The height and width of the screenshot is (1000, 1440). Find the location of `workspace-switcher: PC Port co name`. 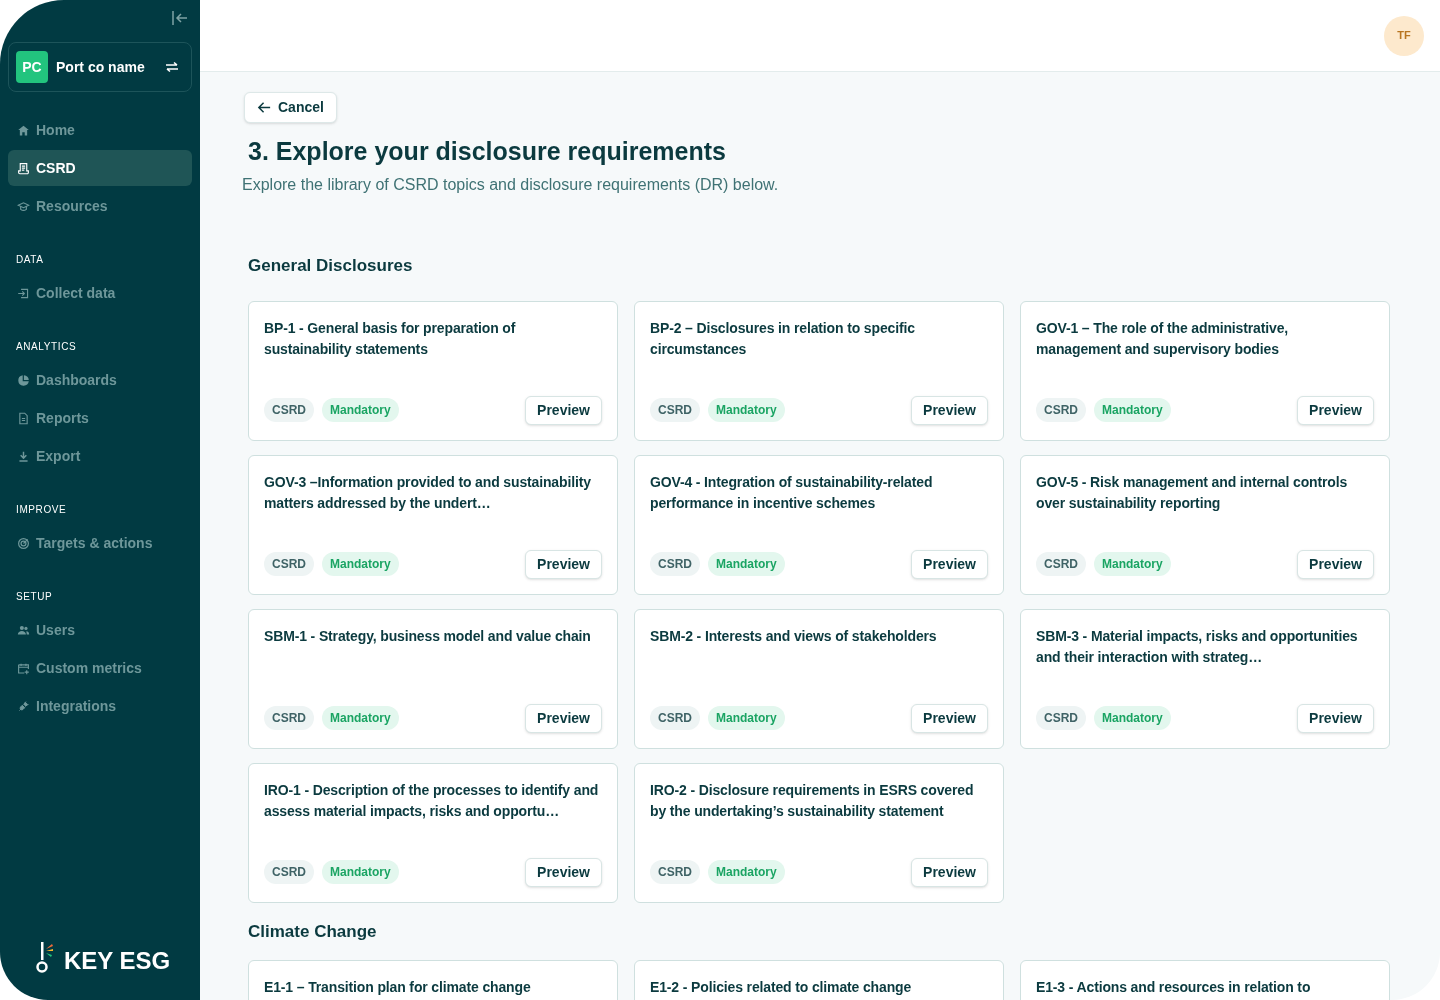

workspace-switcher: PC Port co name is located at coordinates (100, 67).